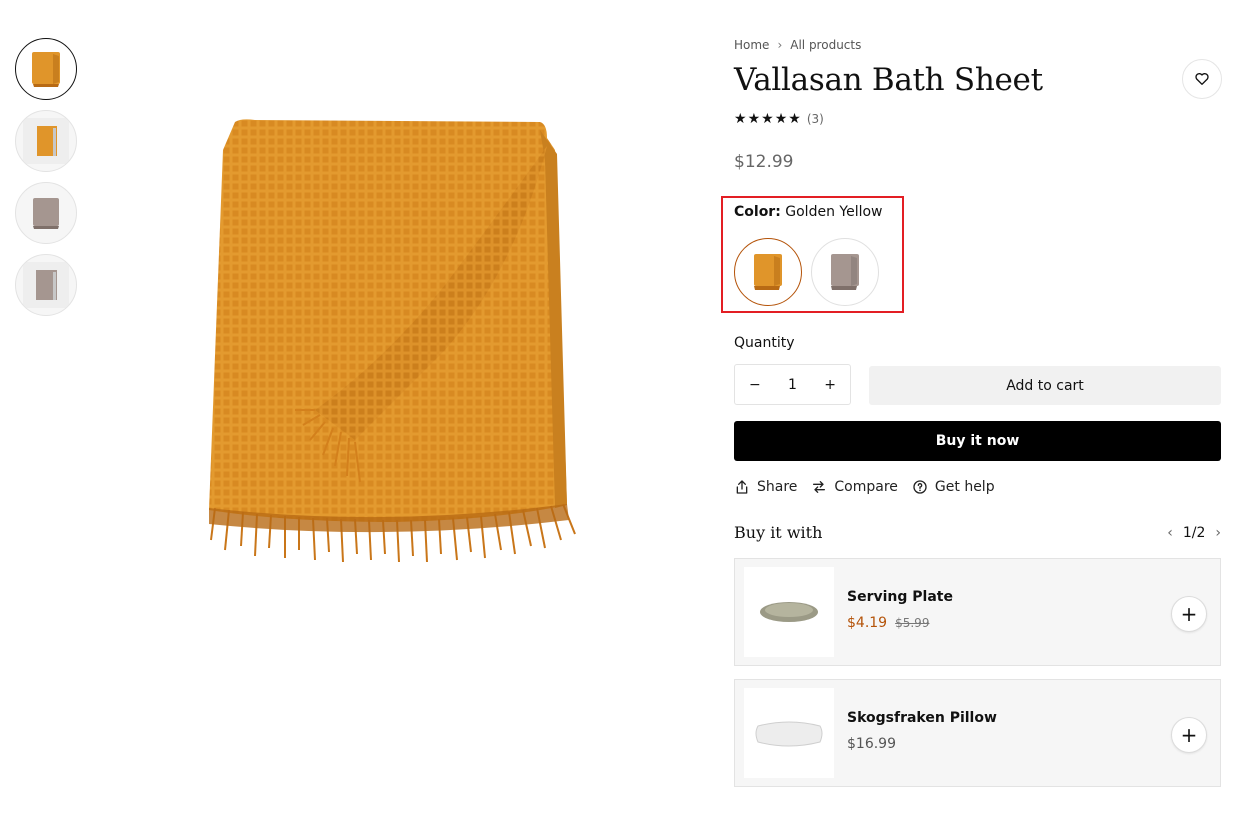 Image resolution: width=1245 pixels, height=816 pixels. I want to click on color-label: Color: Golden Yellow, so click(808, 212).